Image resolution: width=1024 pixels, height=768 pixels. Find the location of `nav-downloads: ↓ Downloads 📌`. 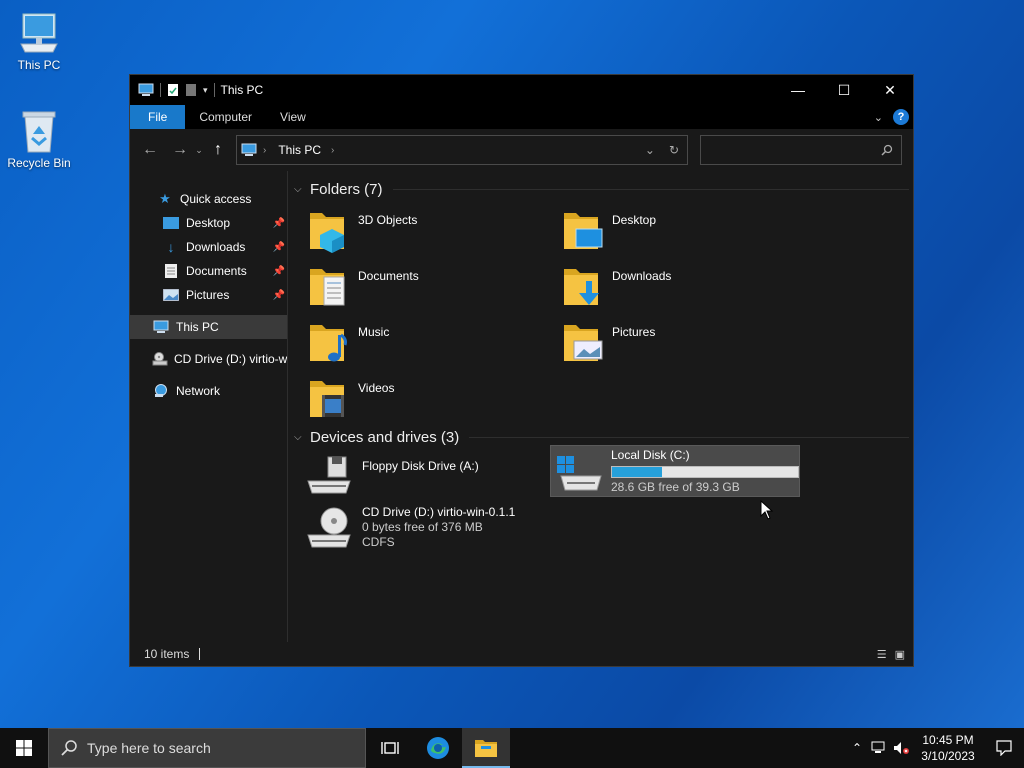

nav-downloads: ↓ Downloads 📌 is located at coordinates (208, 247).